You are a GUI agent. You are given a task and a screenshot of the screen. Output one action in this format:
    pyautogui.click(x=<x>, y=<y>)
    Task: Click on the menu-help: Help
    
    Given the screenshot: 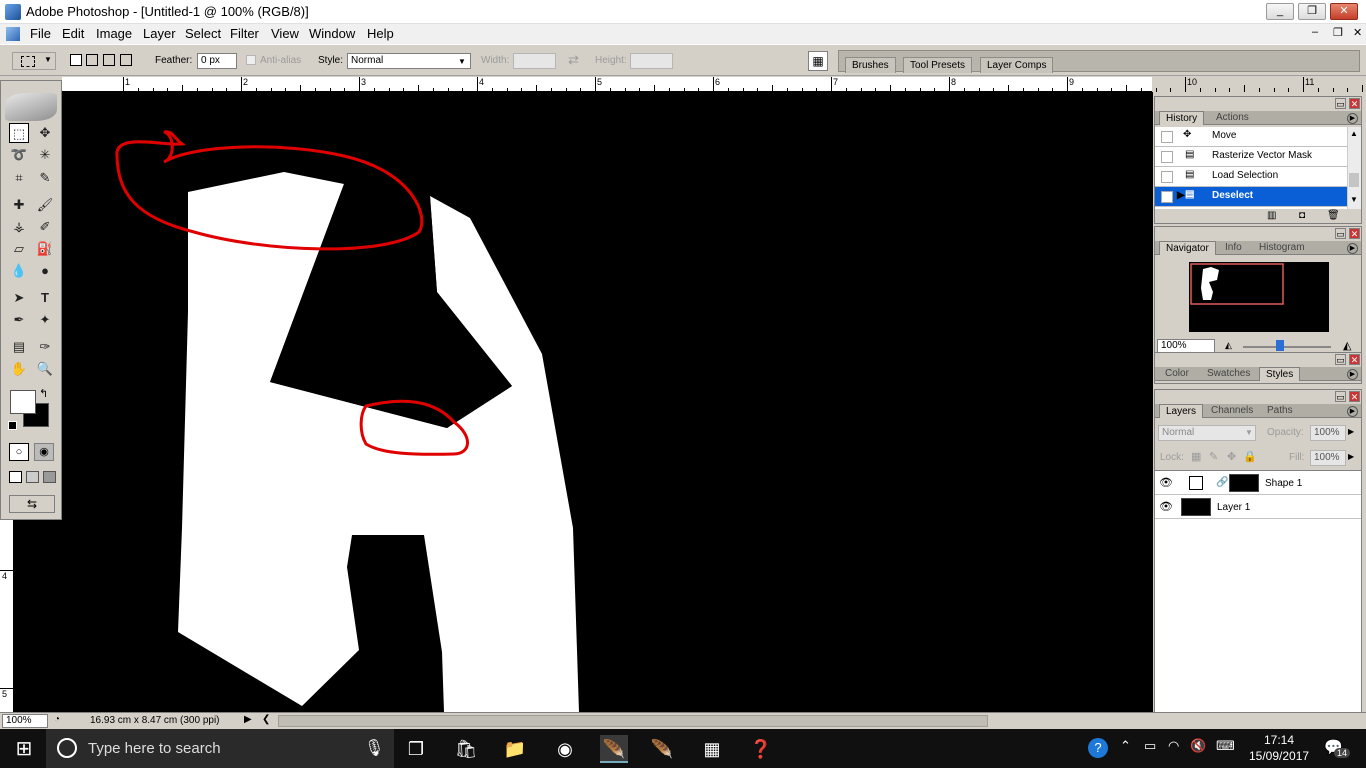 What is the action you would take?
    pyautogui.click(x=380, y=33)
    